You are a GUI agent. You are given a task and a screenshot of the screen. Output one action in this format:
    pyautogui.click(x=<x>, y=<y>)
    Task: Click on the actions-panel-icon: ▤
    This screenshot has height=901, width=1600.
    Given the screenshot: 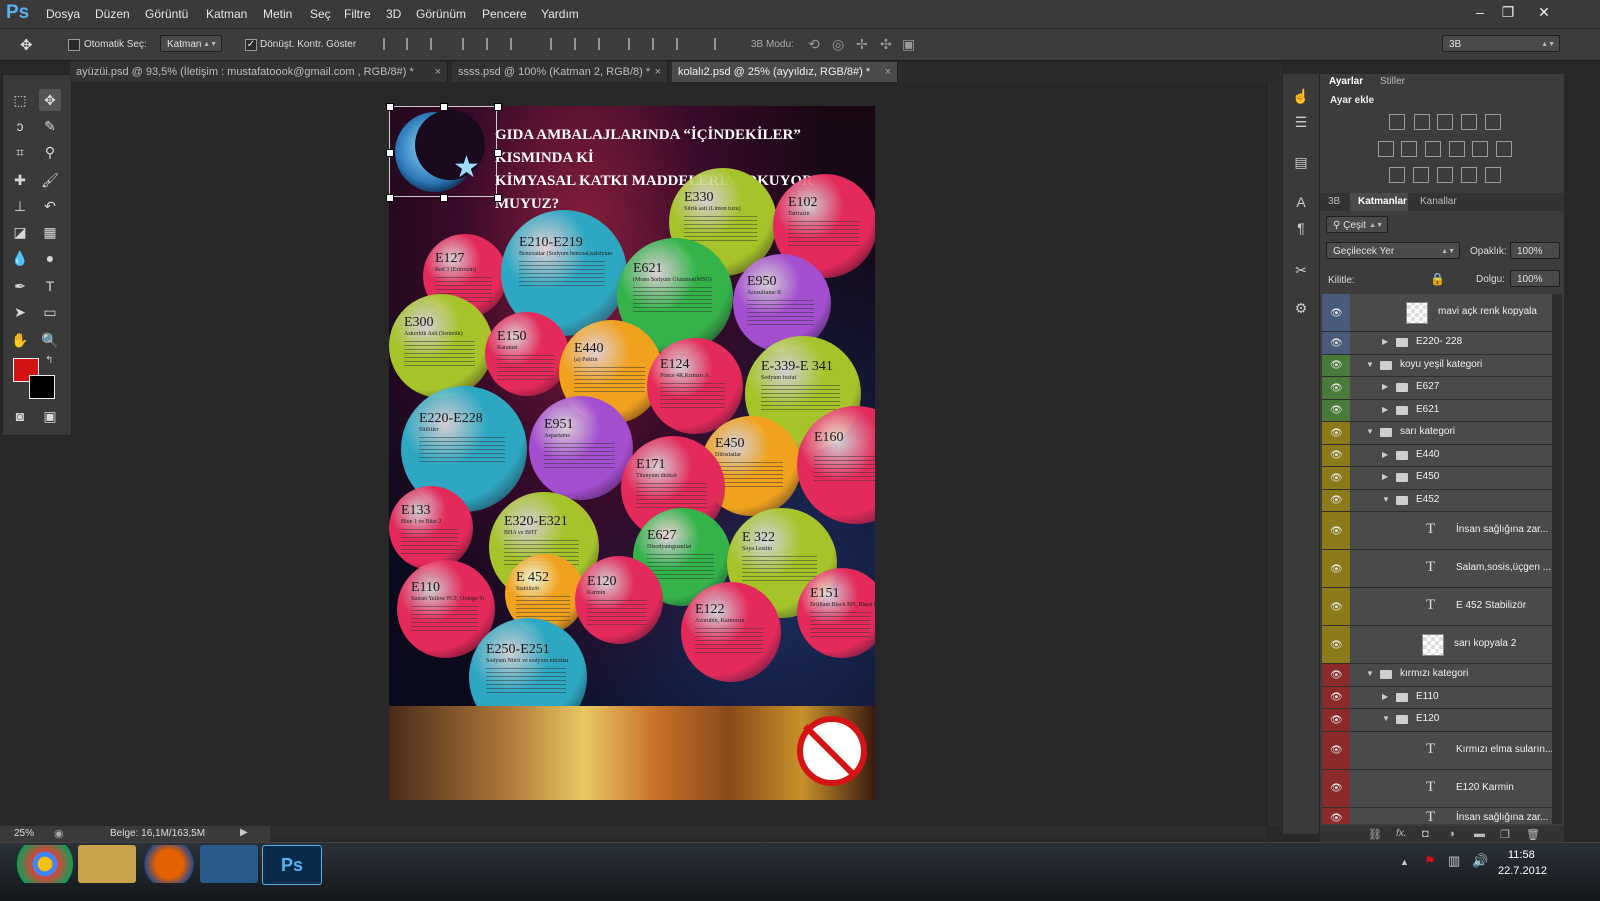 What is the action you would take?
    pyautogui.click(x=1301, y=164)
    